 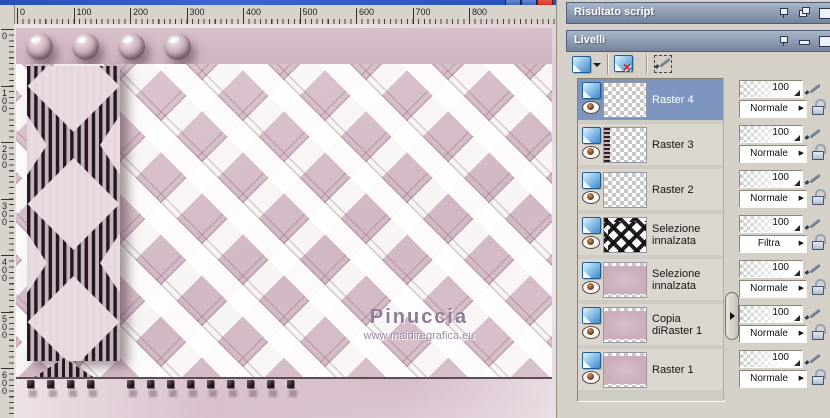 What do you see at coordinates (667, 64) in the screenshot?
I see `edit-selection-button` at bounding box center [667, 64].